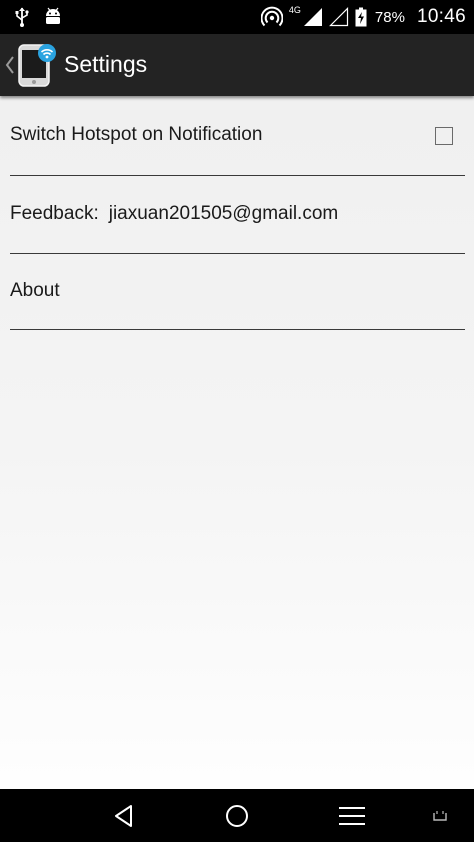  What do you see at coordinates (223, 213) in the screenshot?
I see `feedback-email-link: jiaxuan201505@gmail.com` at bounding box center [223, 213].